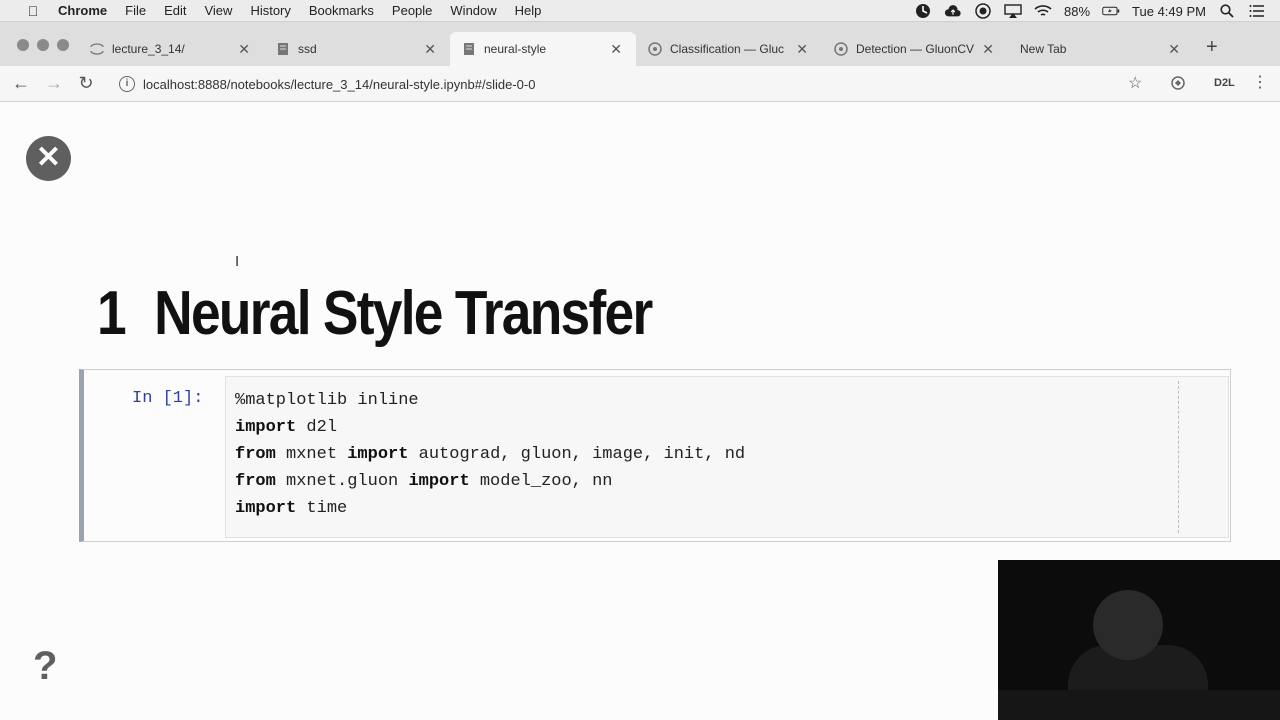  Describe the element at coordinates (412, 10) in the screenshot. I see `menu-people: People` at that location.